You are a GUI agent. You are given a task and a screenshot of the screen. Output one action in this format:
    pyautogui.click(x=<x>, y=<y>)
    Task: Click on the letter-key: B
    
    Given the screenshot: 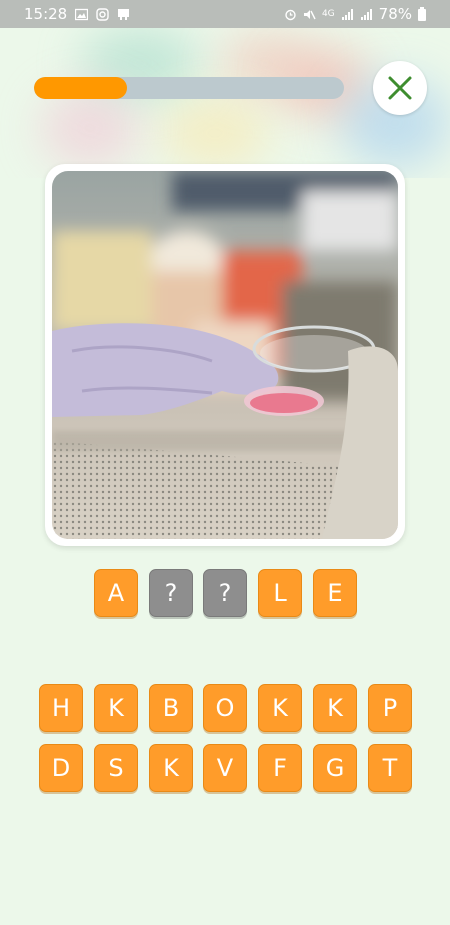 What is the action you would take?
    pyautogui.click(x=171, y=708)
    